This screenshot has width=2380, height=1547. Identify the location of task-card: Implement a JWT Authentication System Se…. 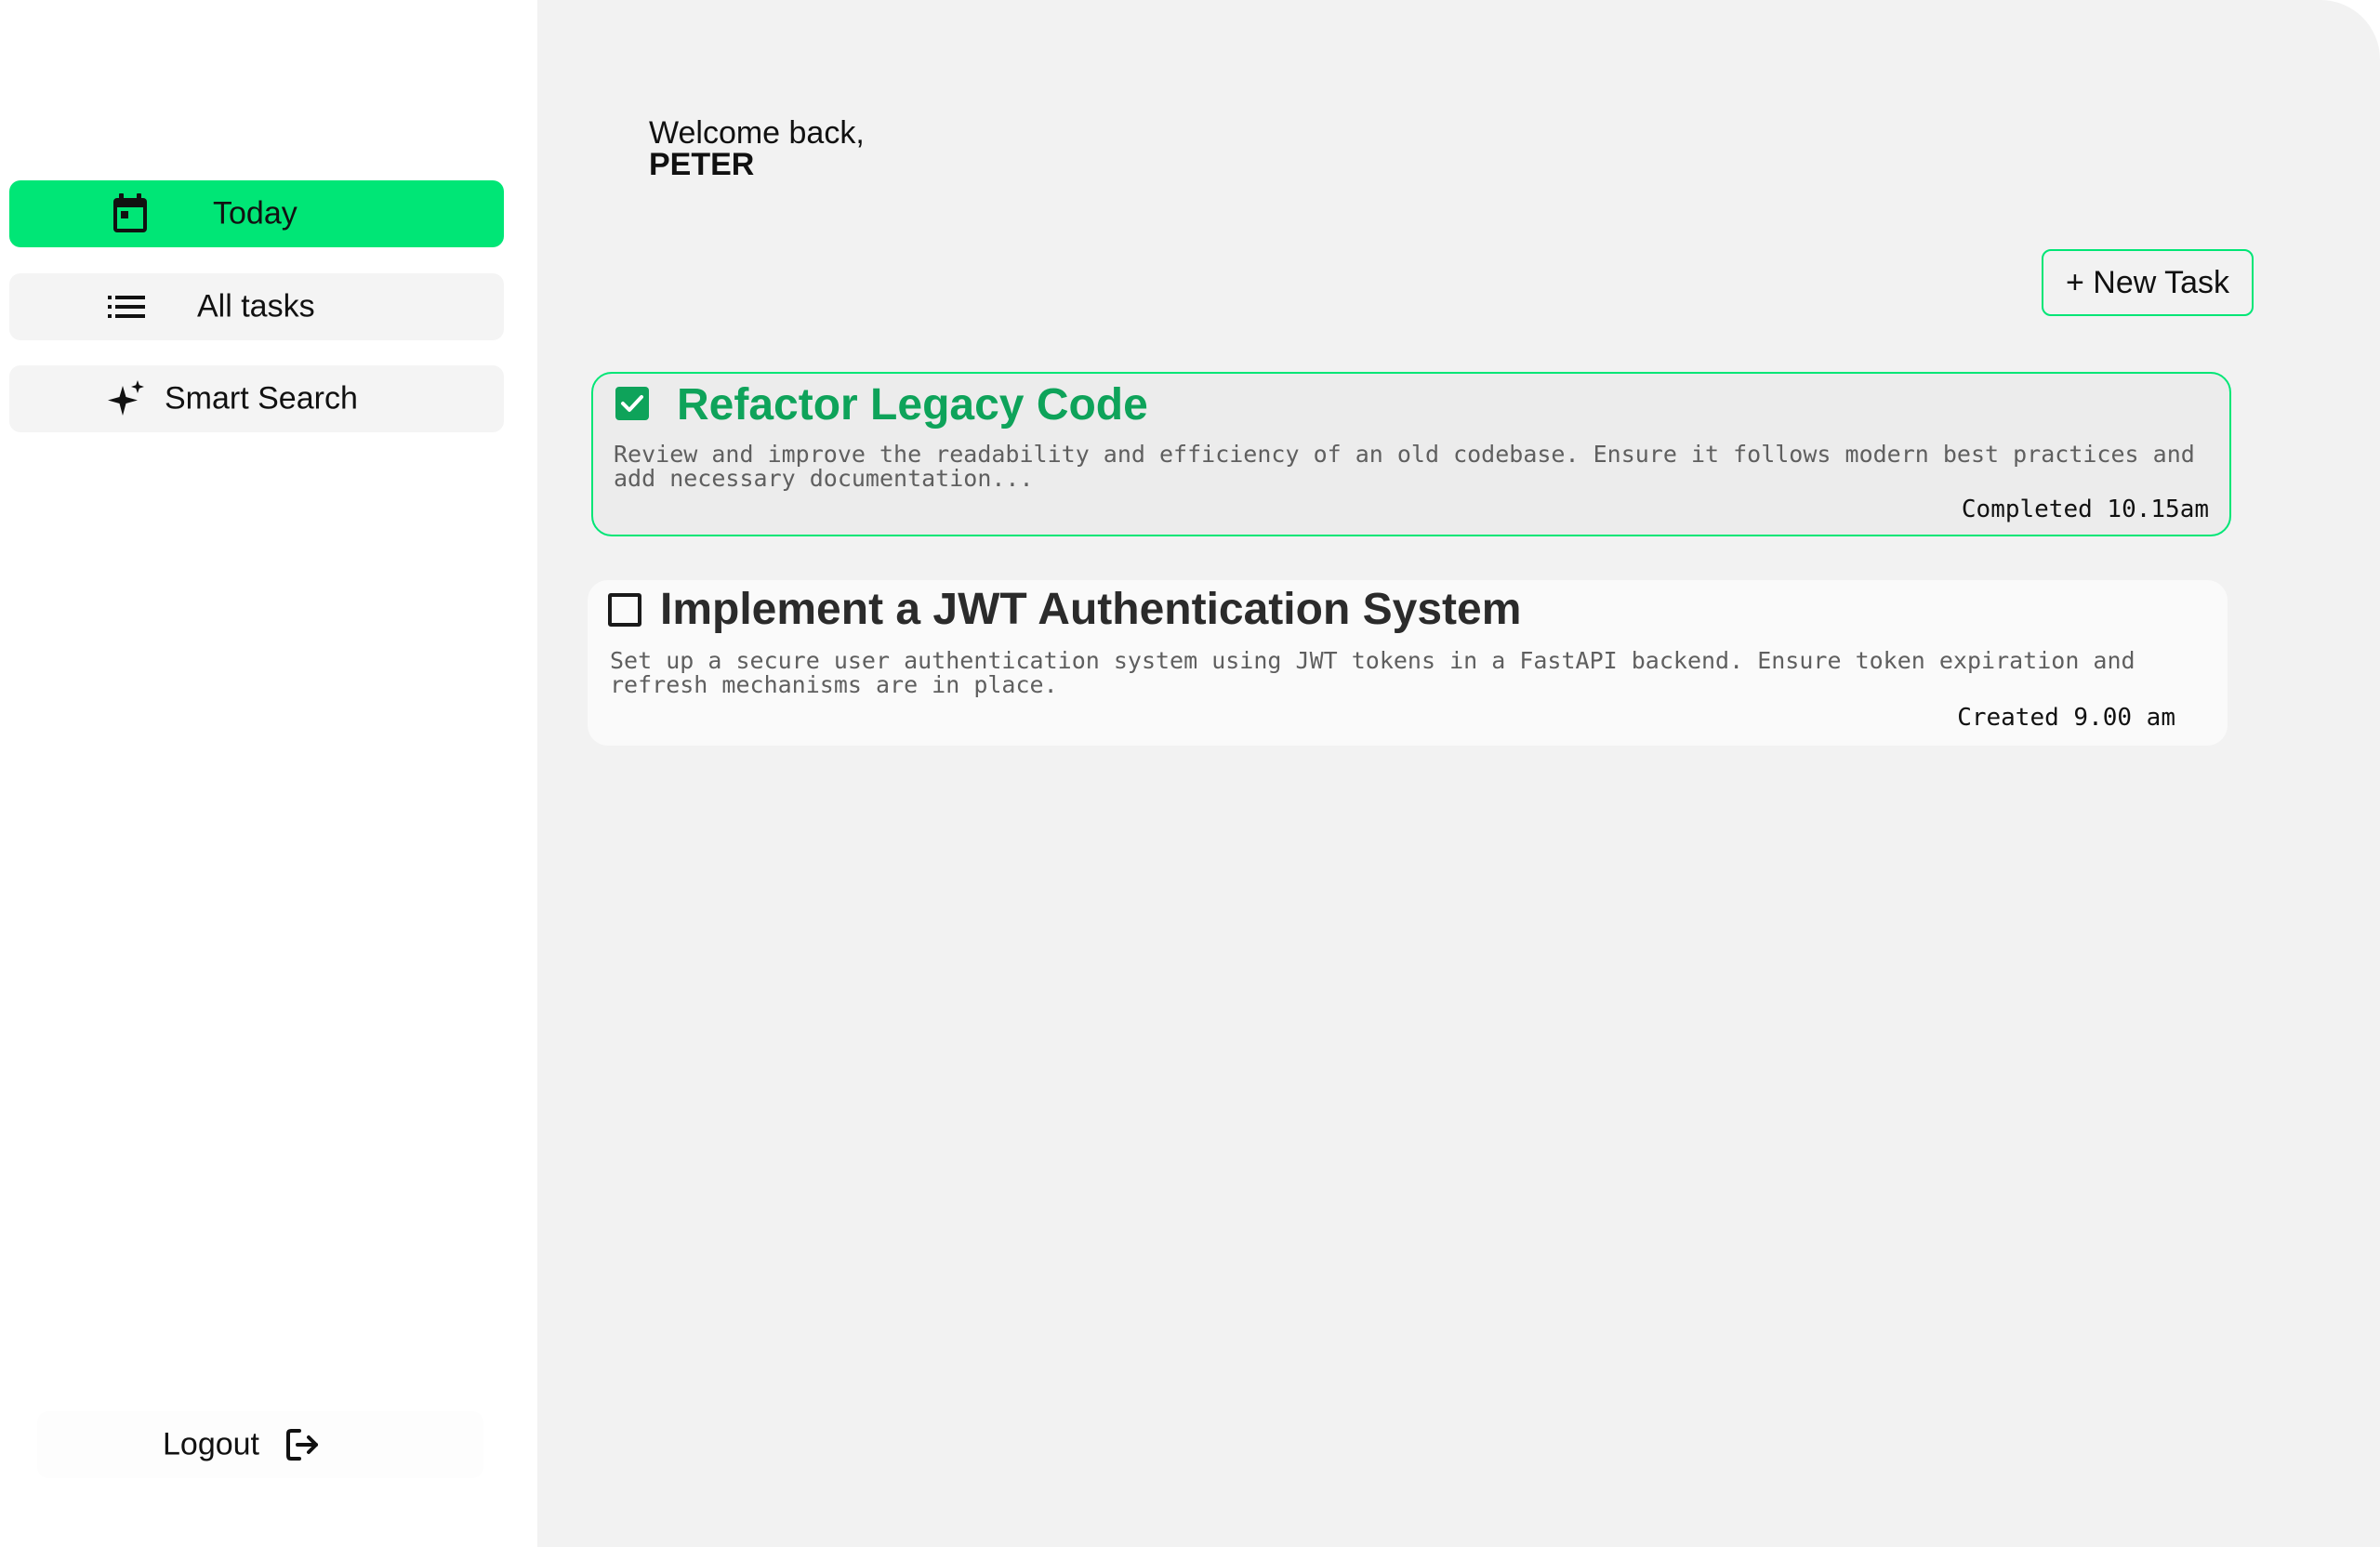
(1408, 663).